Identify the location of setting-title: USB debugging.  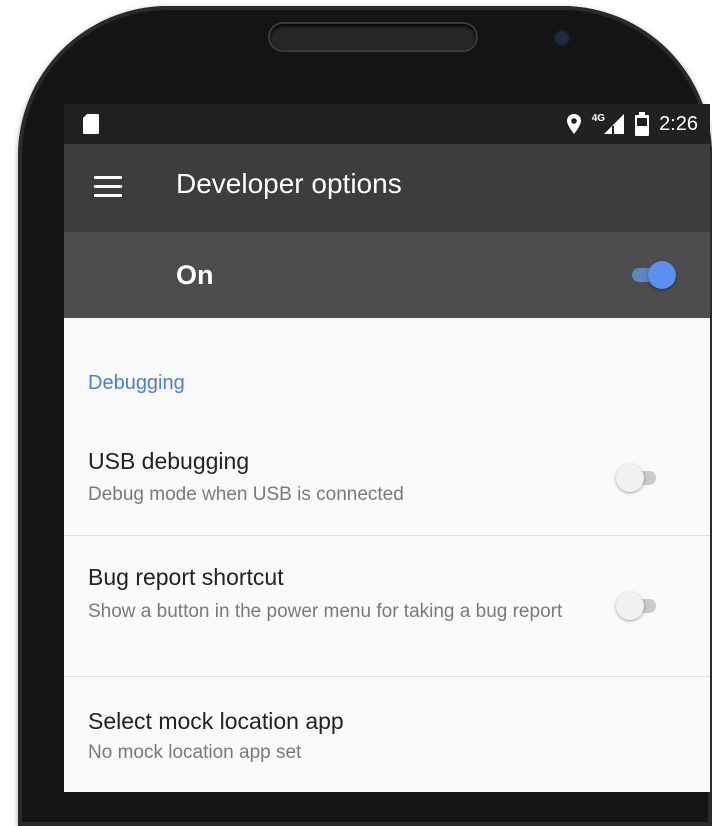
(169, 461).